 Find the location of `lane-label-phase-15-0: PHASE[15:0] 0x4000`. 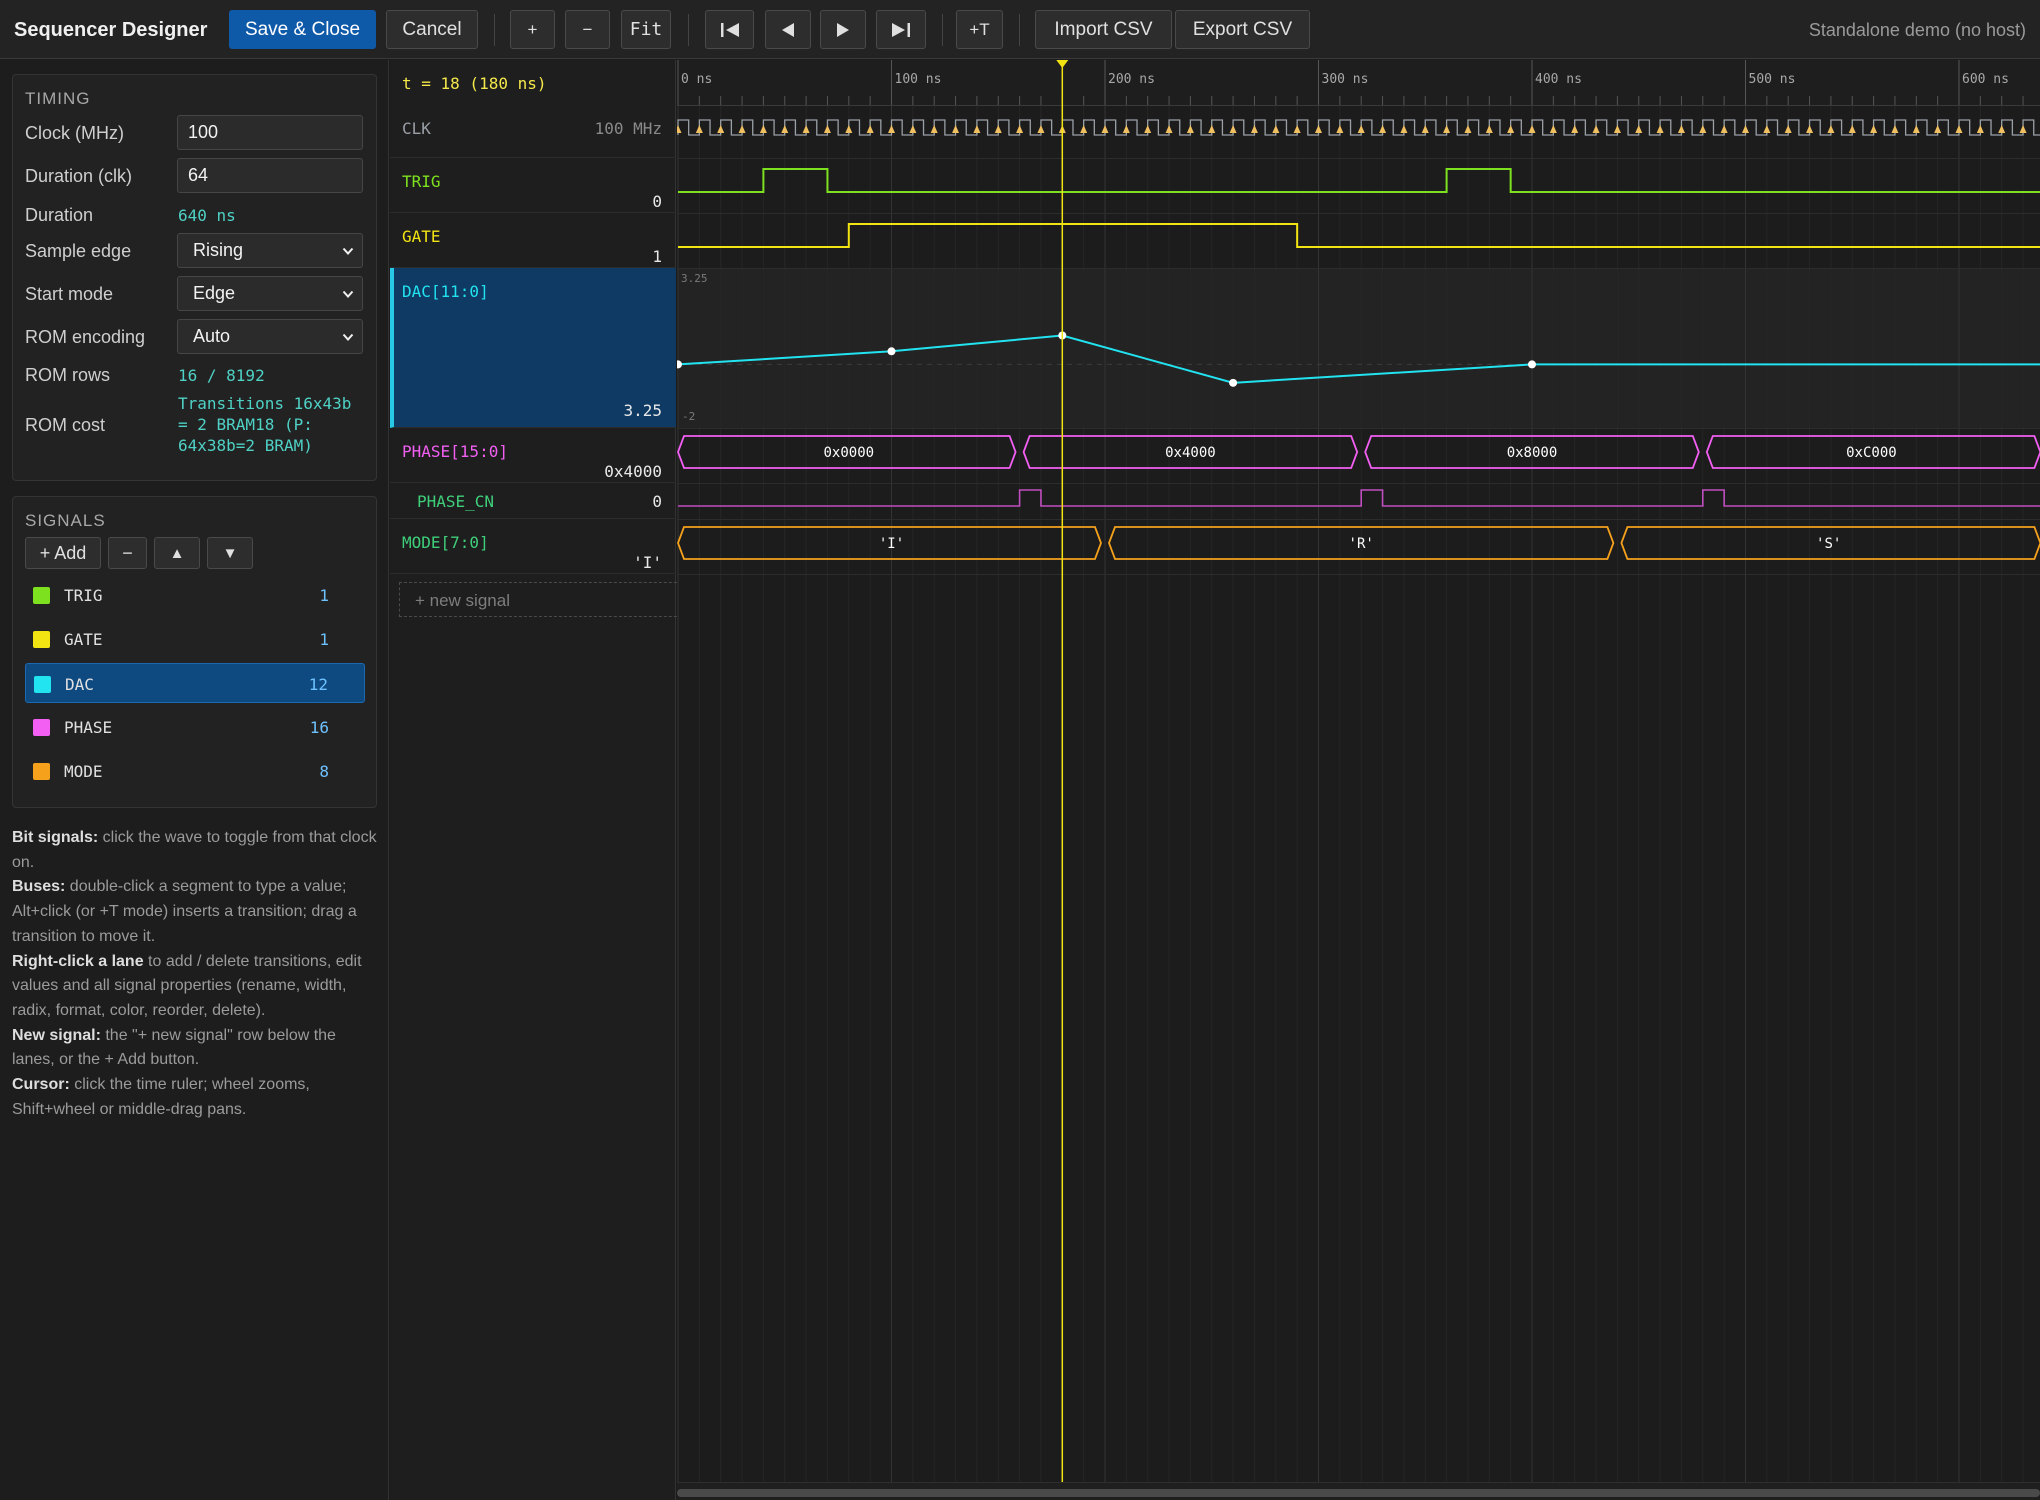

lane-label-phase-15-0: PHASE[15:0] 0x4000 is located at coordinates (533, 455).